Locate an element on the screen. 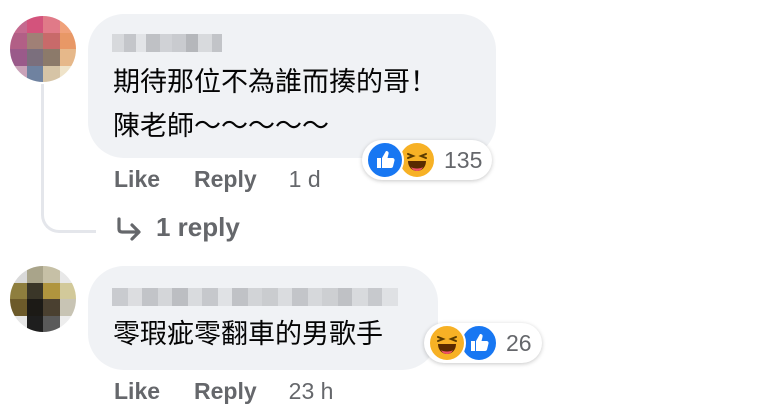 The image size is (780, 414). comment-actions: Like Reply 1 d is located at coordinates (217, 179).